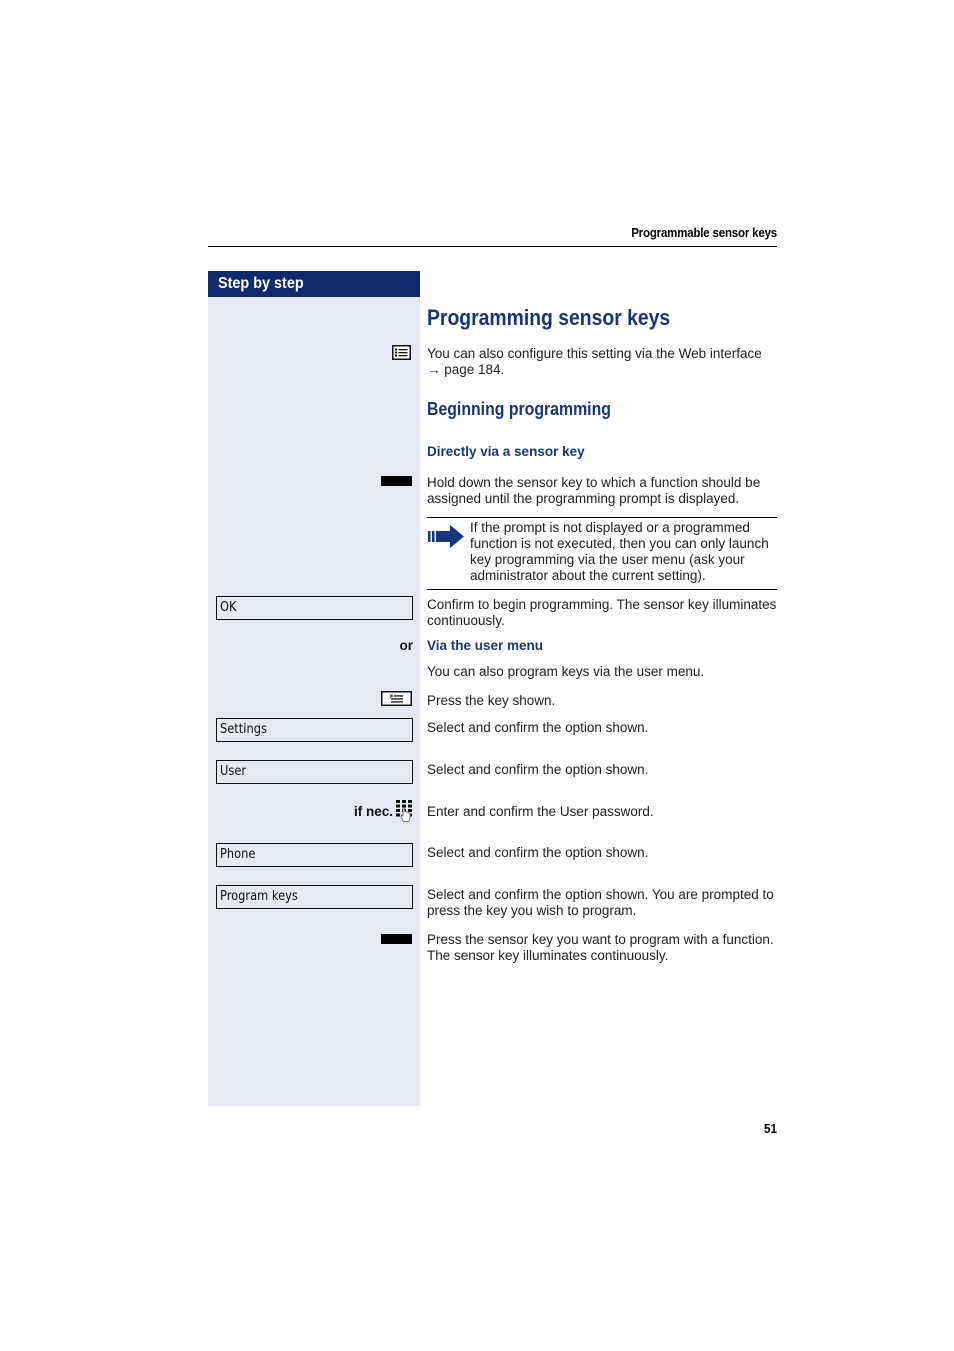 This screenshot has width=954, height=1351. Describe the element at coordinates (704, 233) in the screenshot. I see `running-header: Programmable sensor keys` at that location.